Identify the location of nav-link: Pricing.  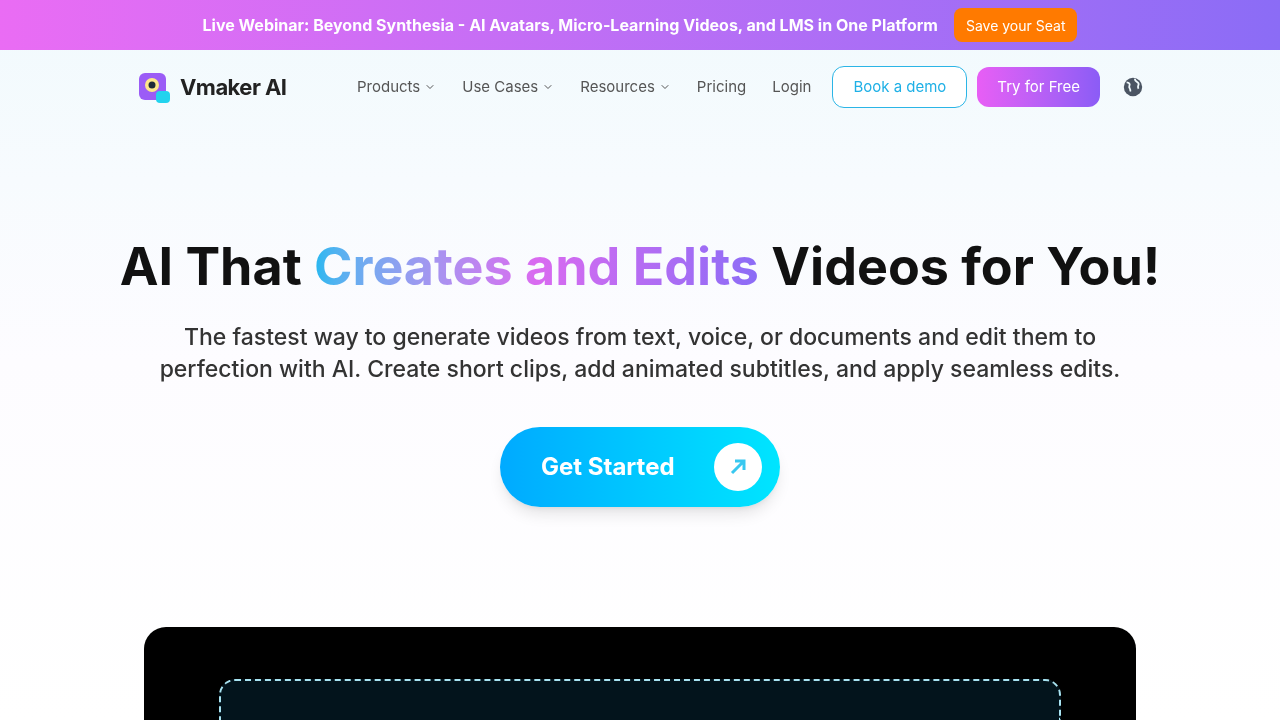
(721, 87).